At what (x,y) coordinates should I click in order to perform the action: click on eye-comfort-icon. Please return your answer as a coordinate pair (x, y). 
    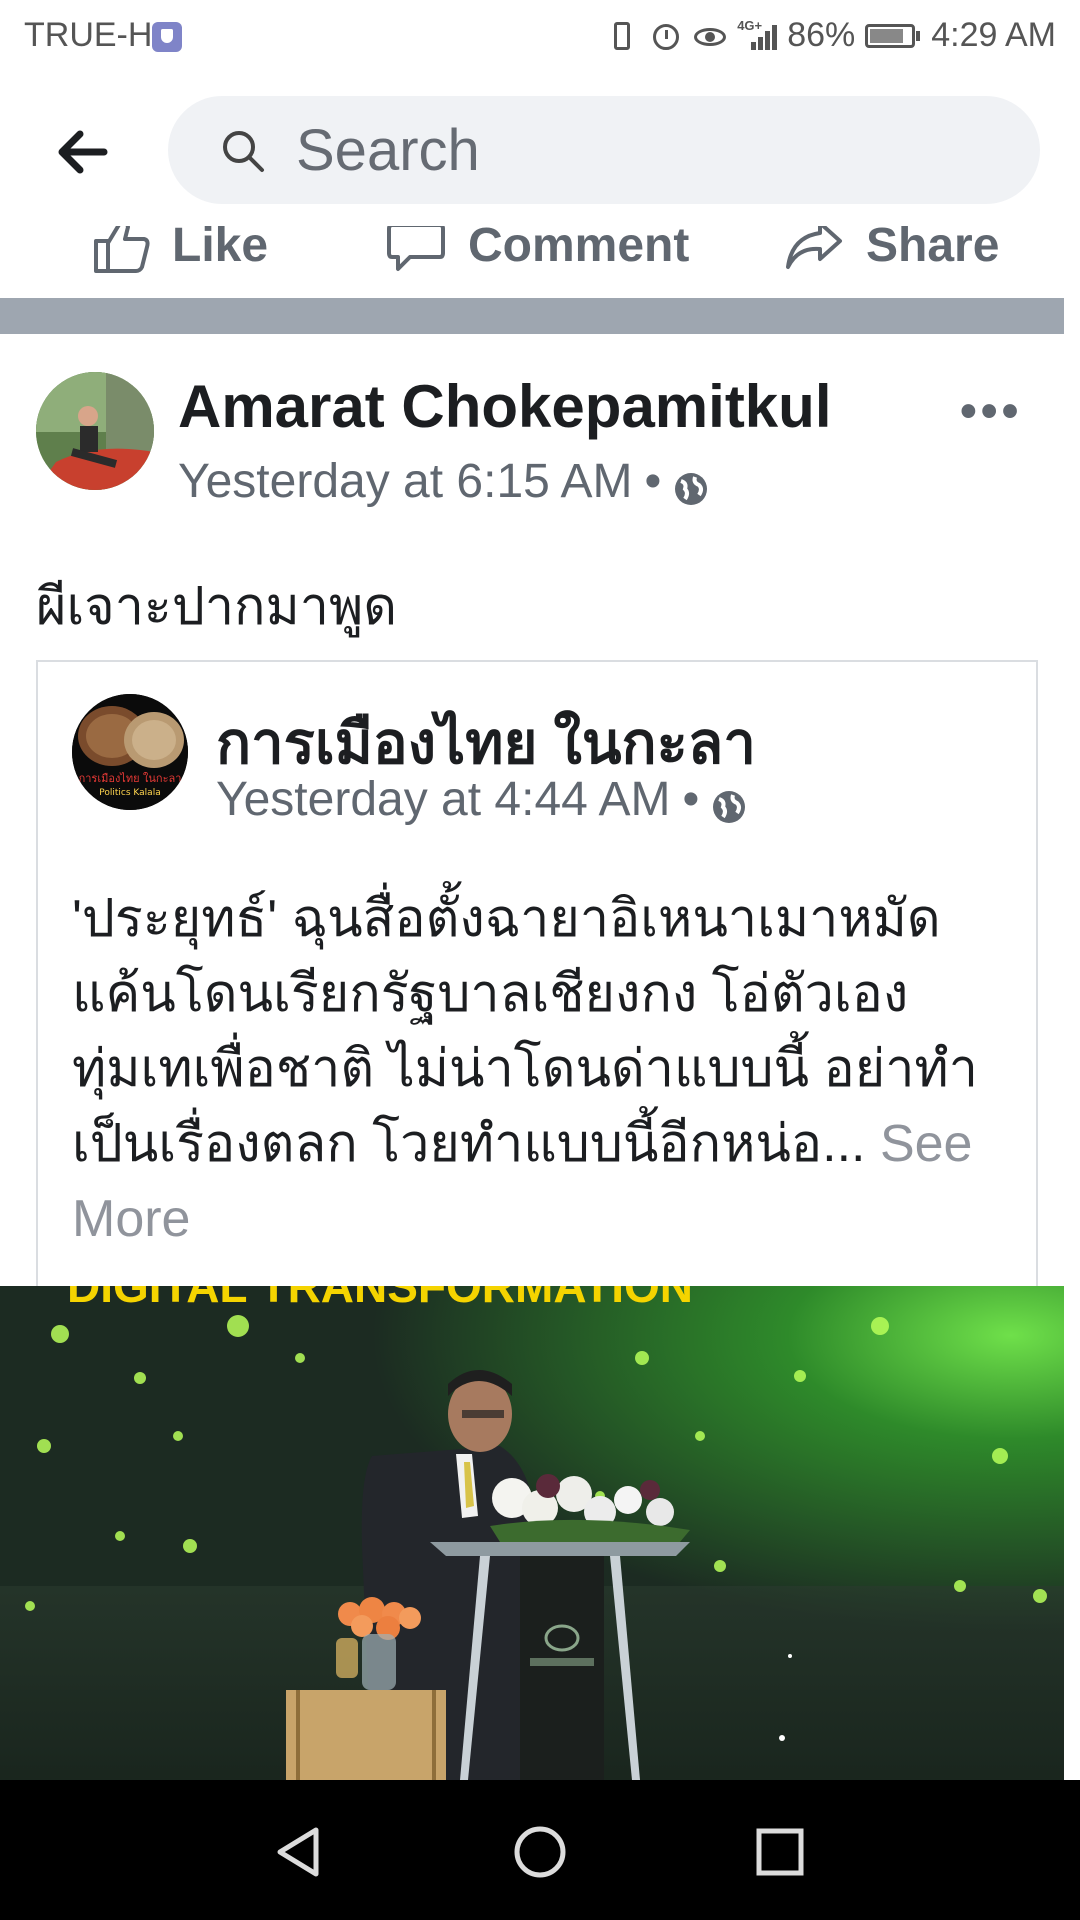
    Looking at the image, I should click on (710, 36).